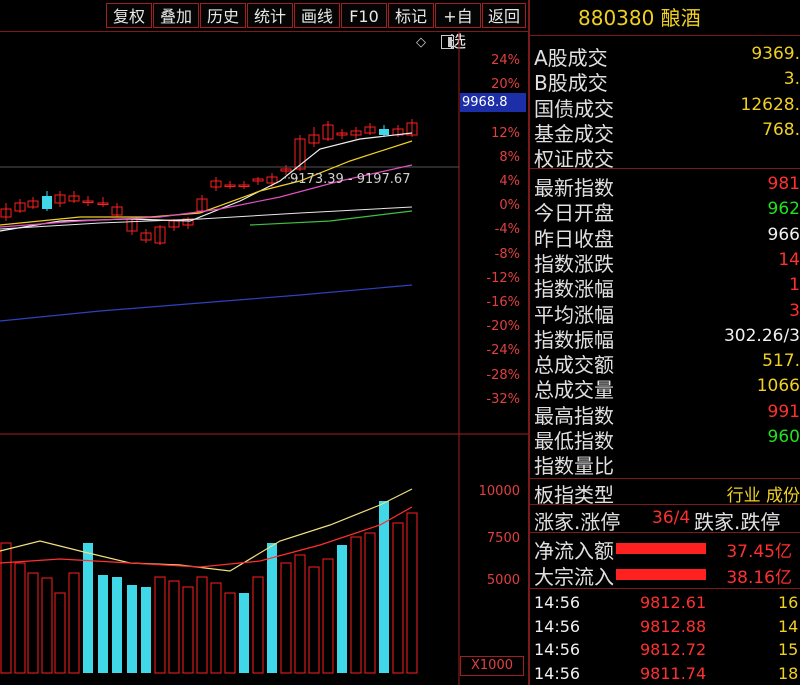 This screenshot has height=685, width=800. Describe the element at coordinates (667, 56) in the screenshot. I see `stat-row: A股成交 9369.` at that location.